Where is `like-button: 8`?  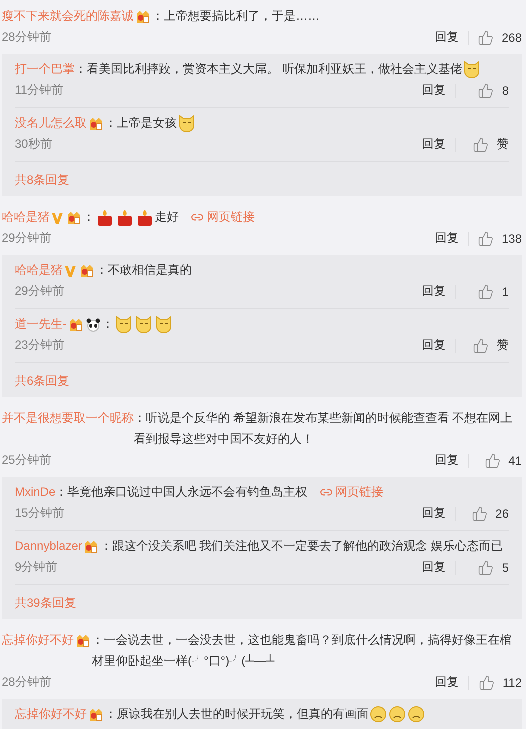
like-button: 8 is located at coordinates (487, 90).